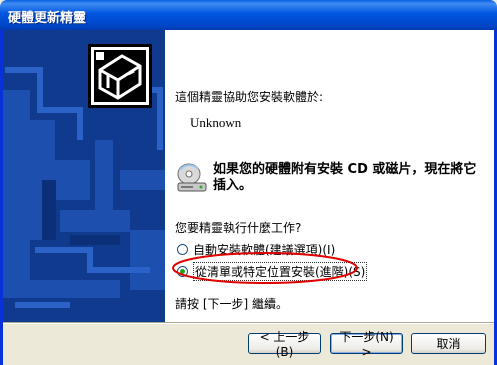 The image size is (497, 365). Describe the element at coordinates (238, 228) in the screenshot. I see `task-question: 您要精靈執行什麼工作?` at that location.